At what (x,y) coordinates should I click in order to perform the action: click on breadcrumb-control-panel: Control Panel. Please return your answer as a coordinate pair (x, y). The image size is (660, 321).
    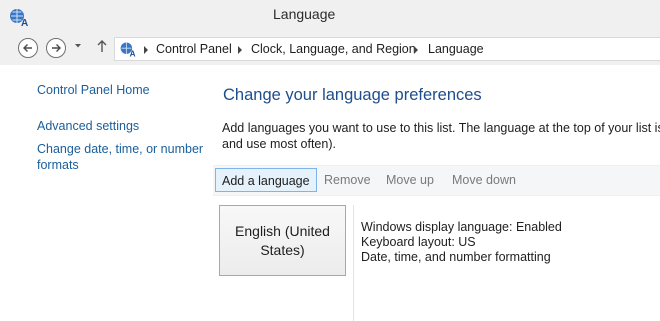
    Looking at the image, I should click on (194, 49).